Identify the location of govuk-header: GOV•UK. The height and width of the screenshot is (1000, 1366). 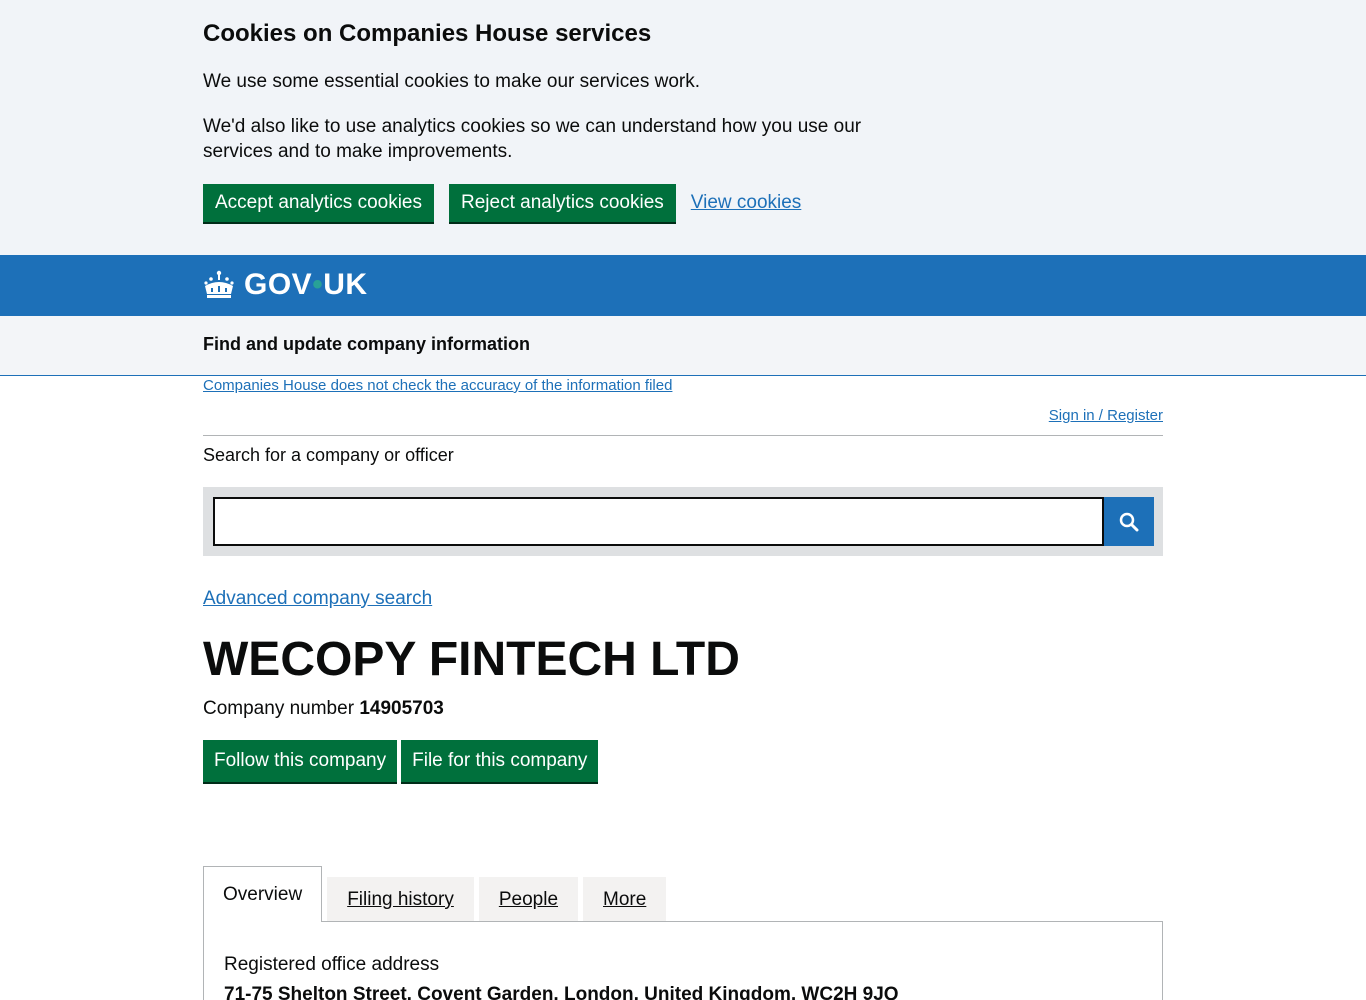
(683, 285).